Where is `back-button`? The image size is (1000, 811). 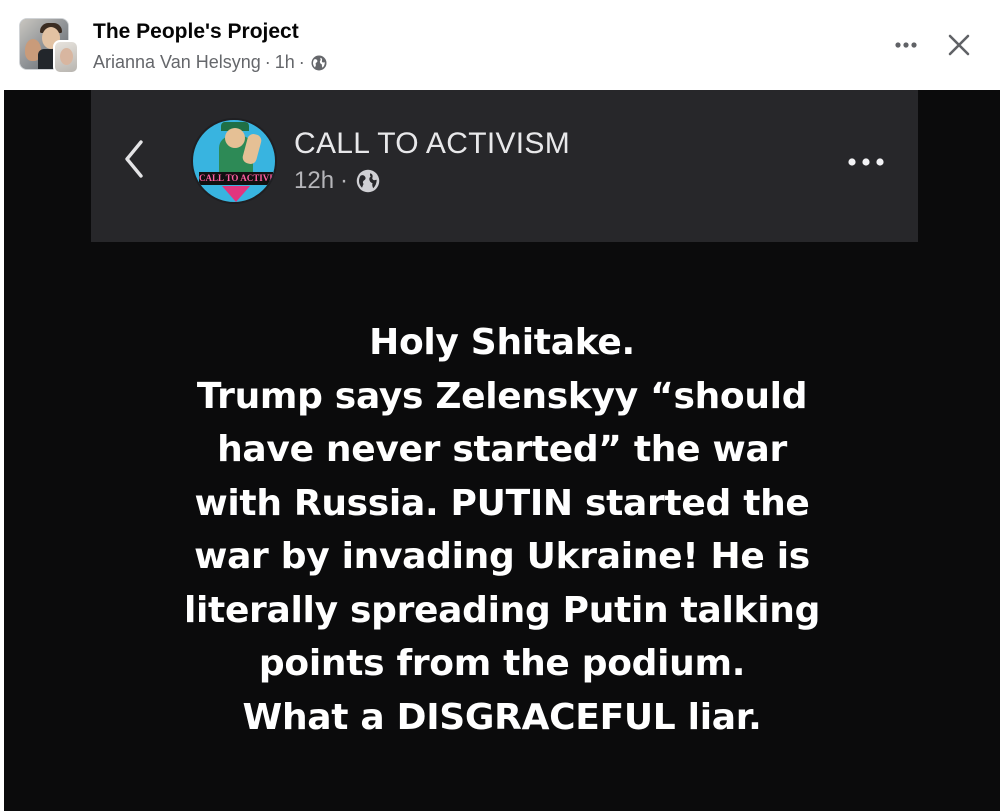 back-button is located at coordinates (134, 159).